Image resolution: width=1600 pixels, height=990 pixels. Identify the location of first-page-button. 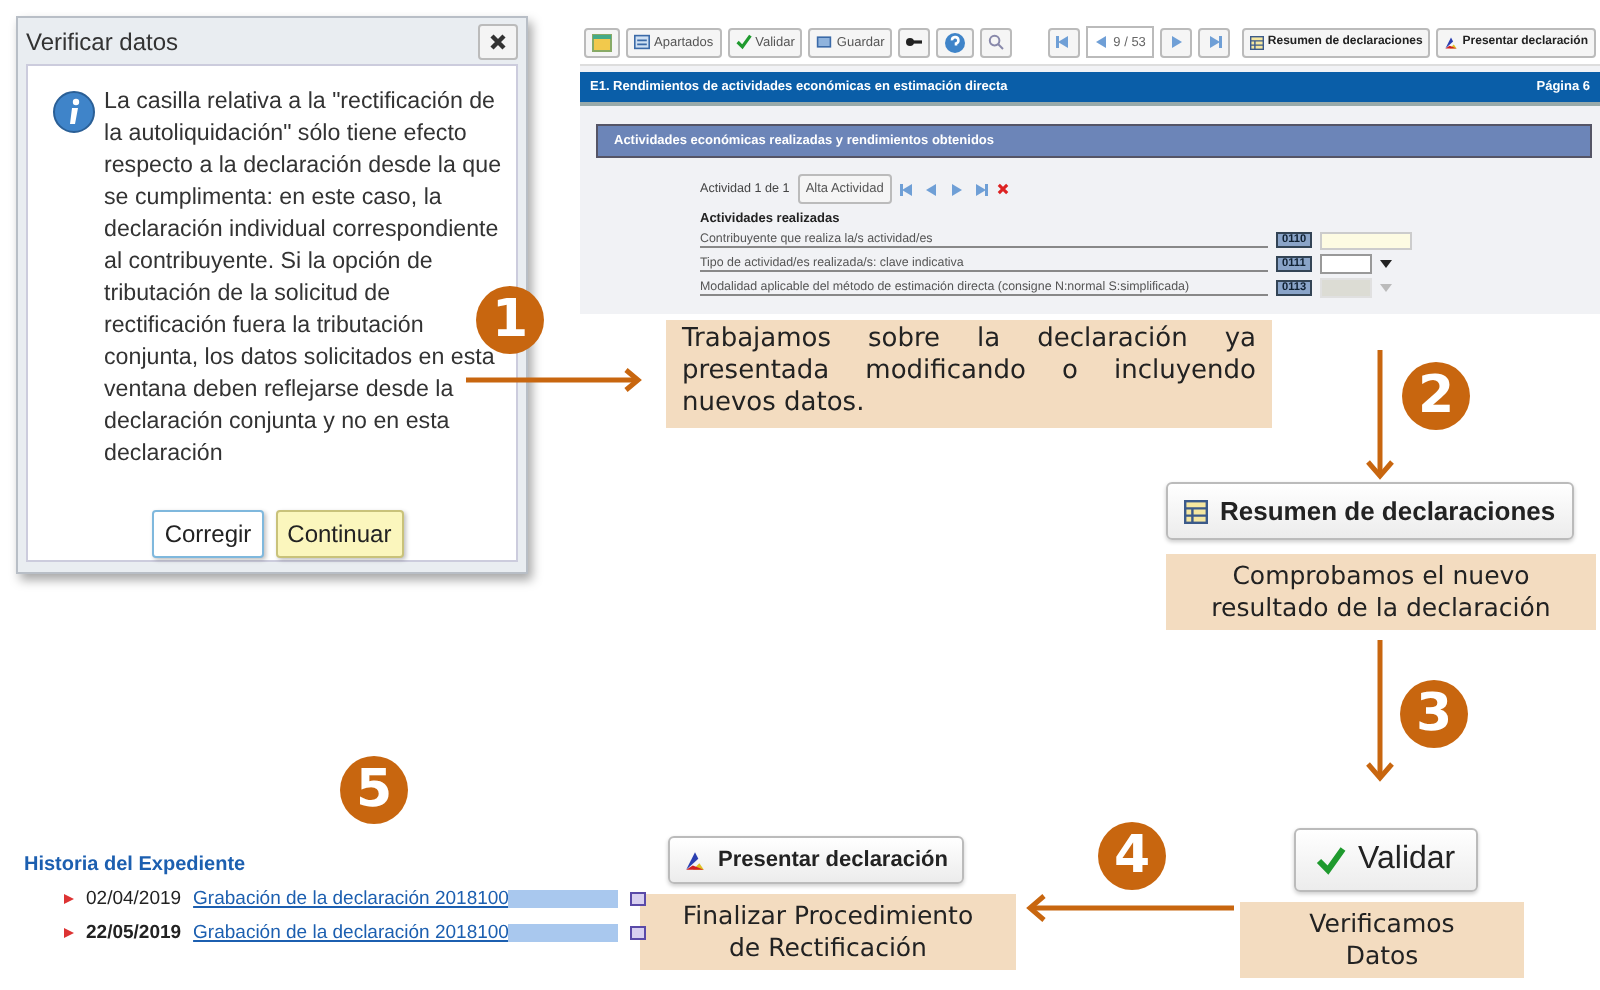
(1063, 42).